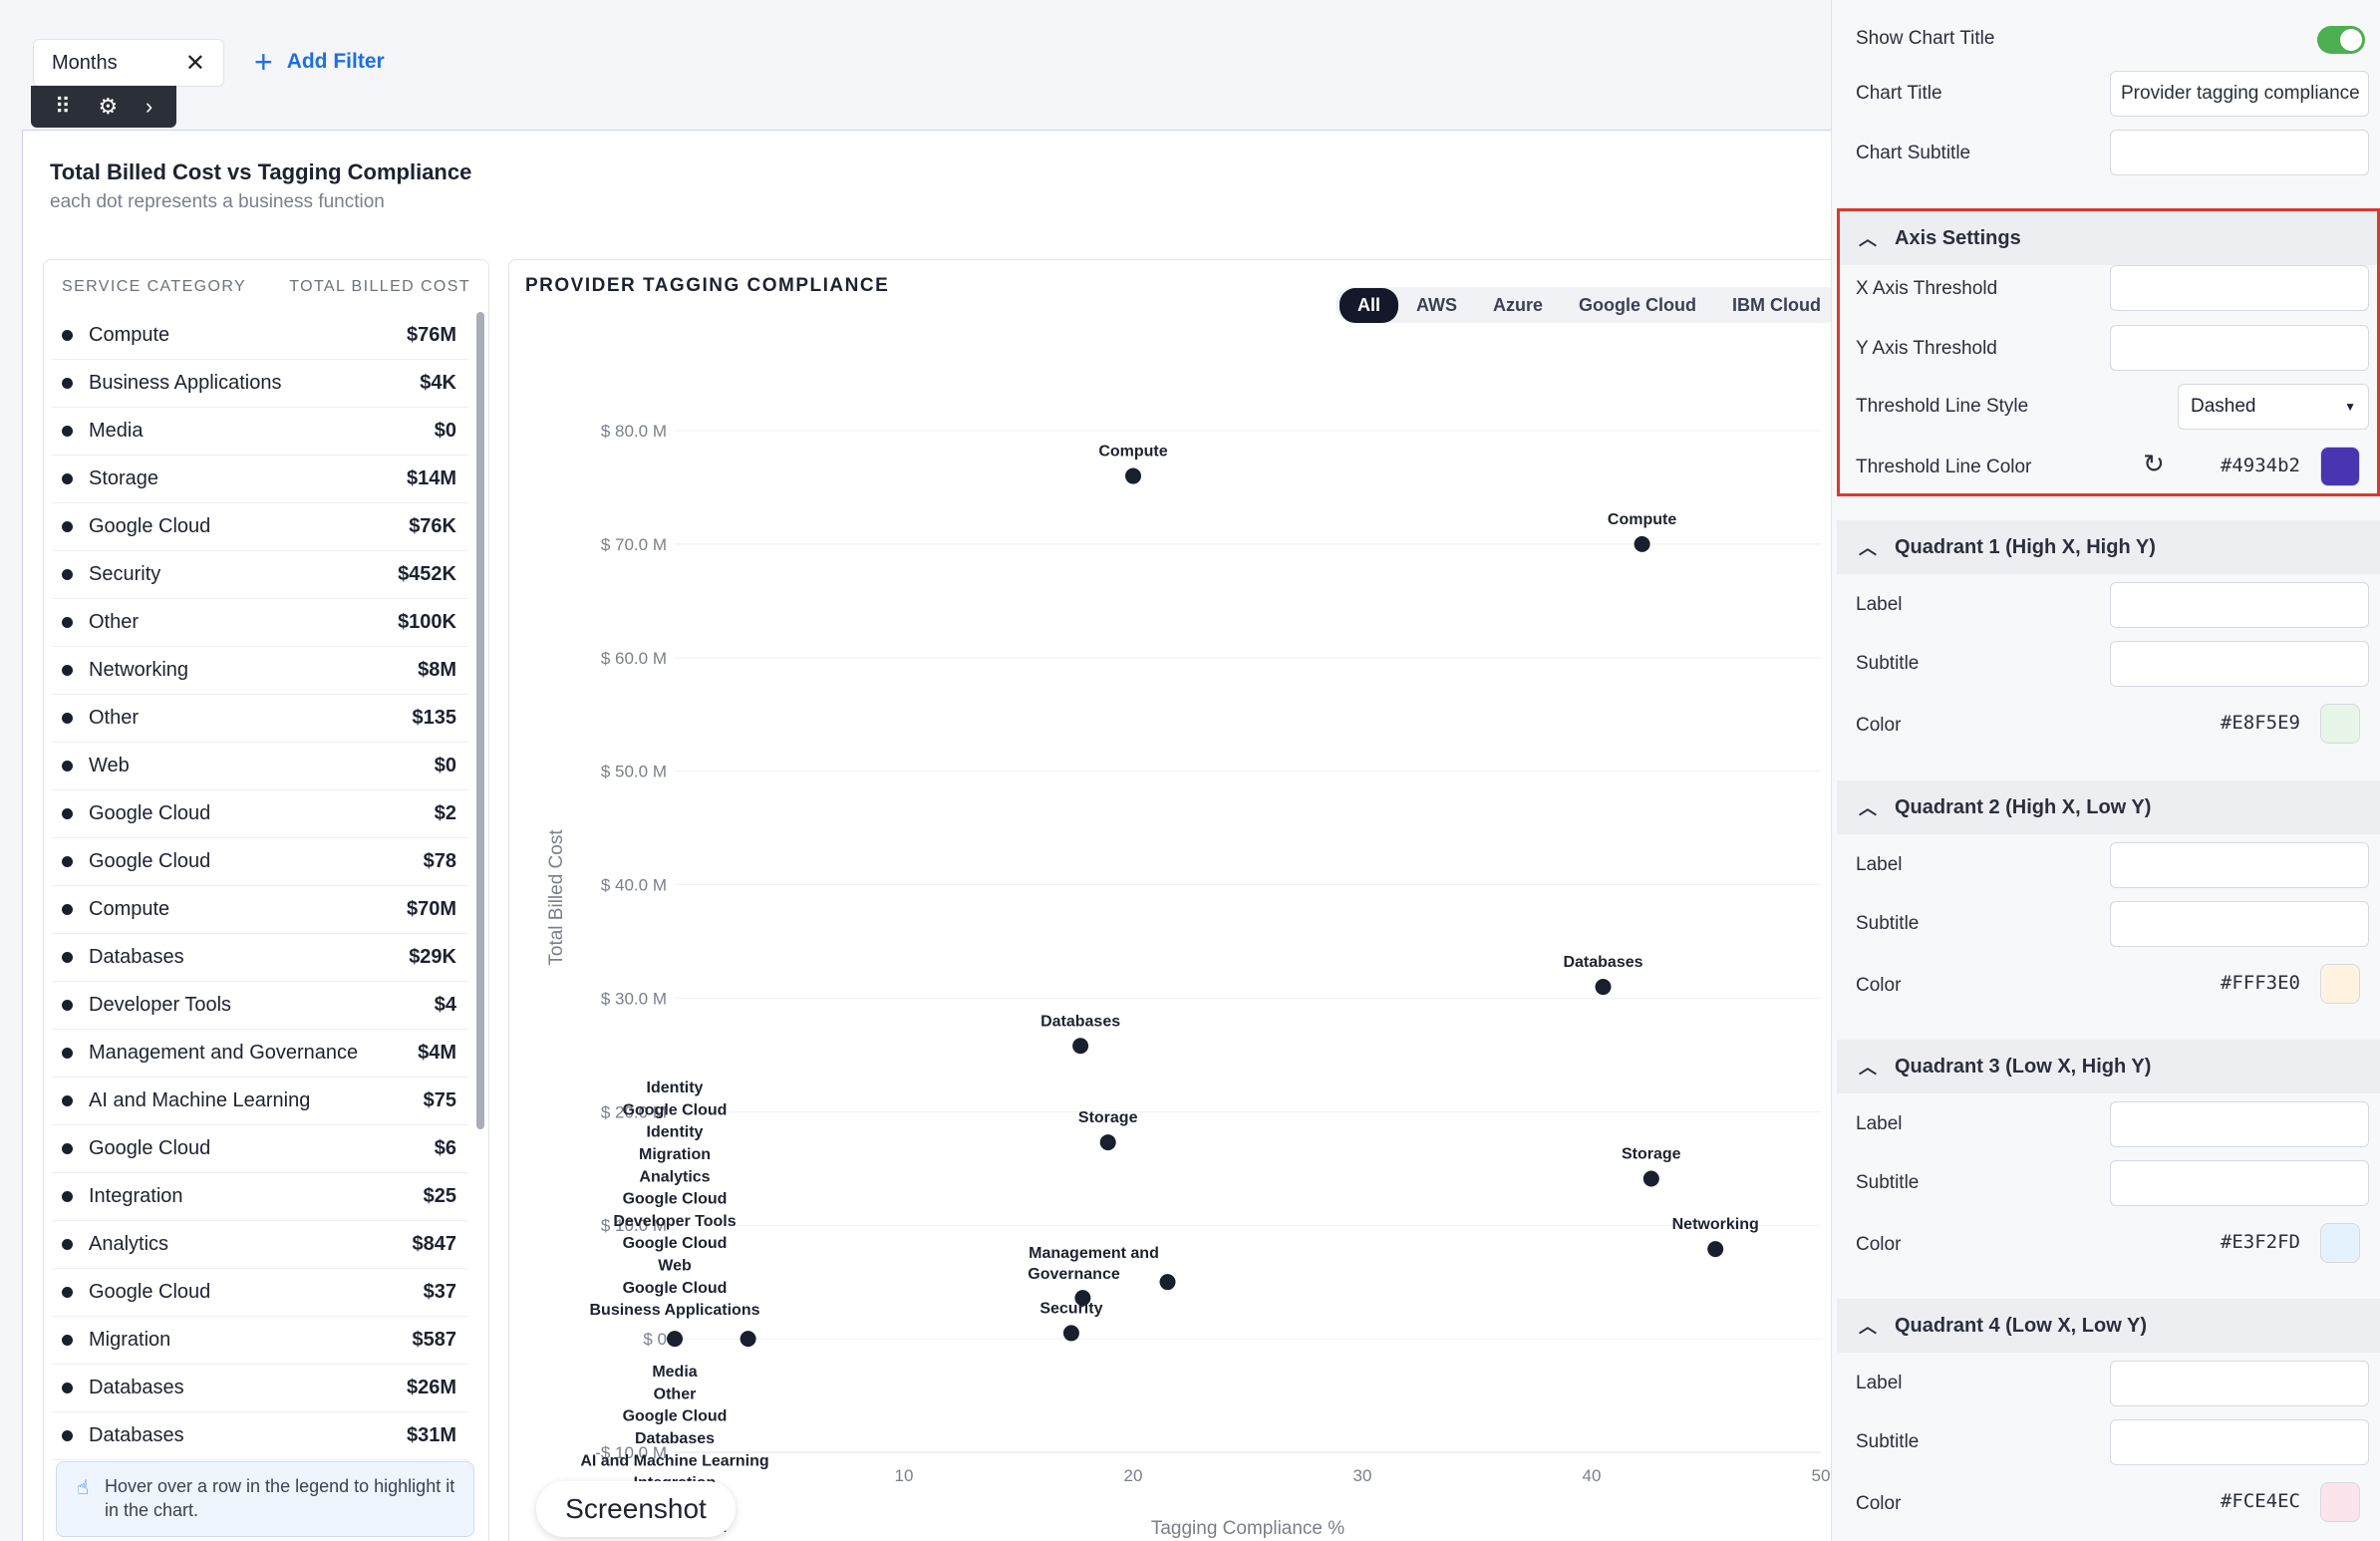 The image size is (2380, 1541). Describe the element at coordinates (2239, 865) in the screenshot. I see `q2-label-input` at that location.